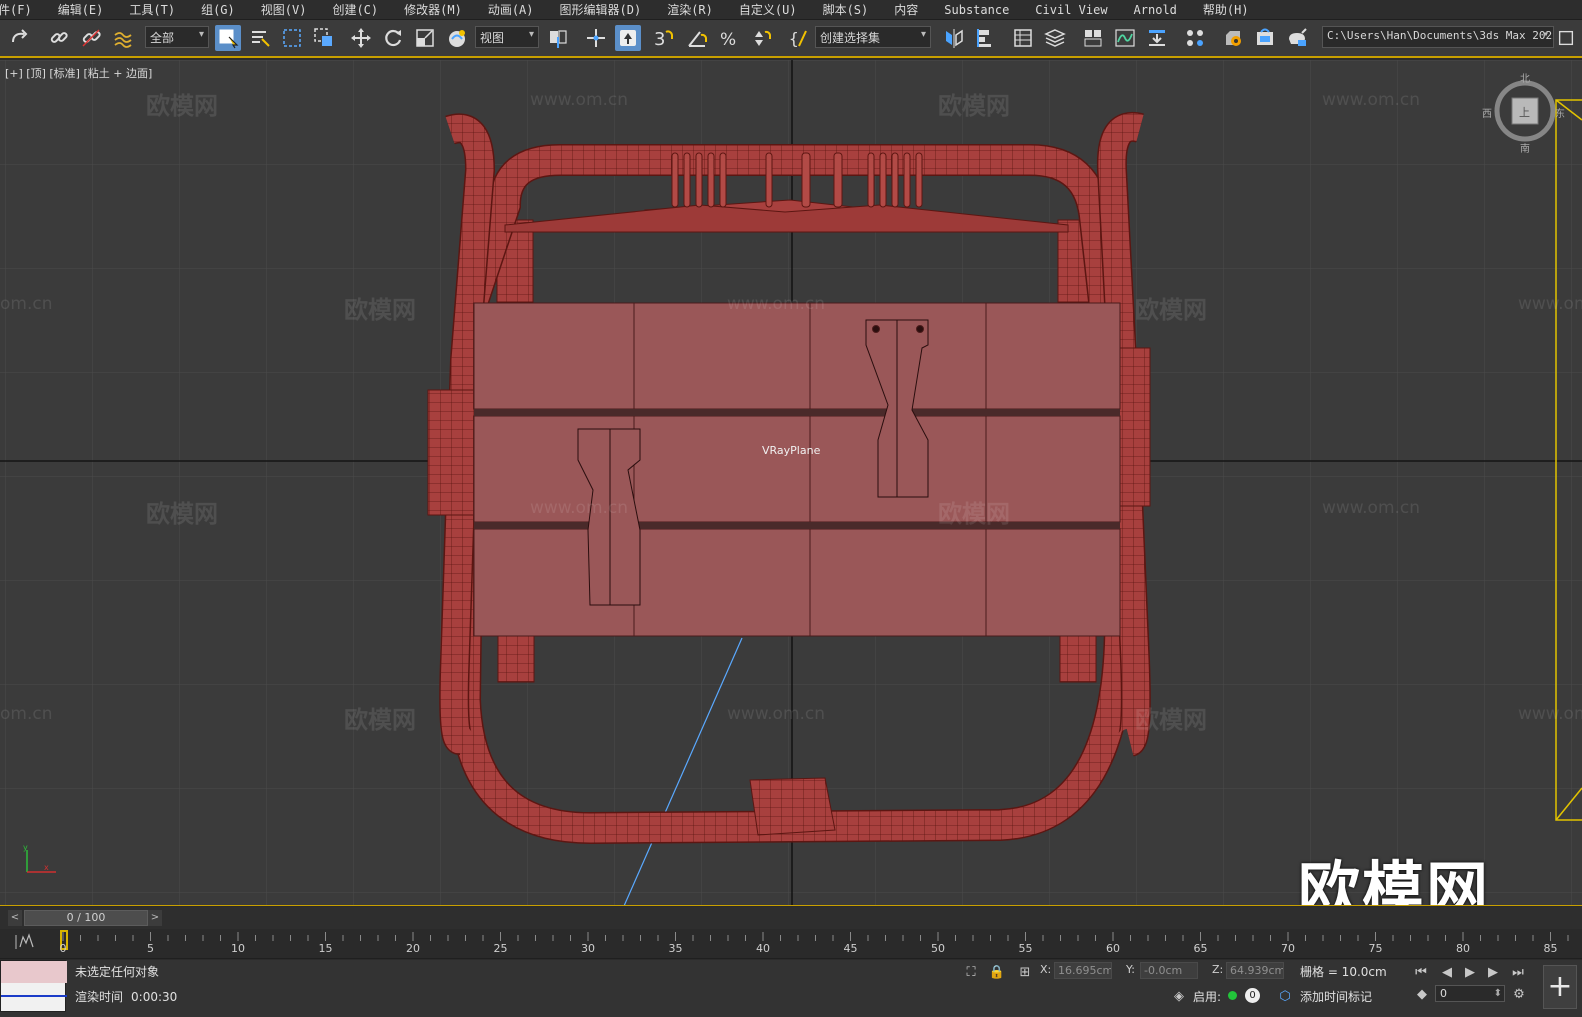 The width and height of the screenshot is (1582, 1017). What do you see at coordinates (292, 38) in the screenshot?
I see `rectangular-selection-icon` at bounding box center [292, 38].